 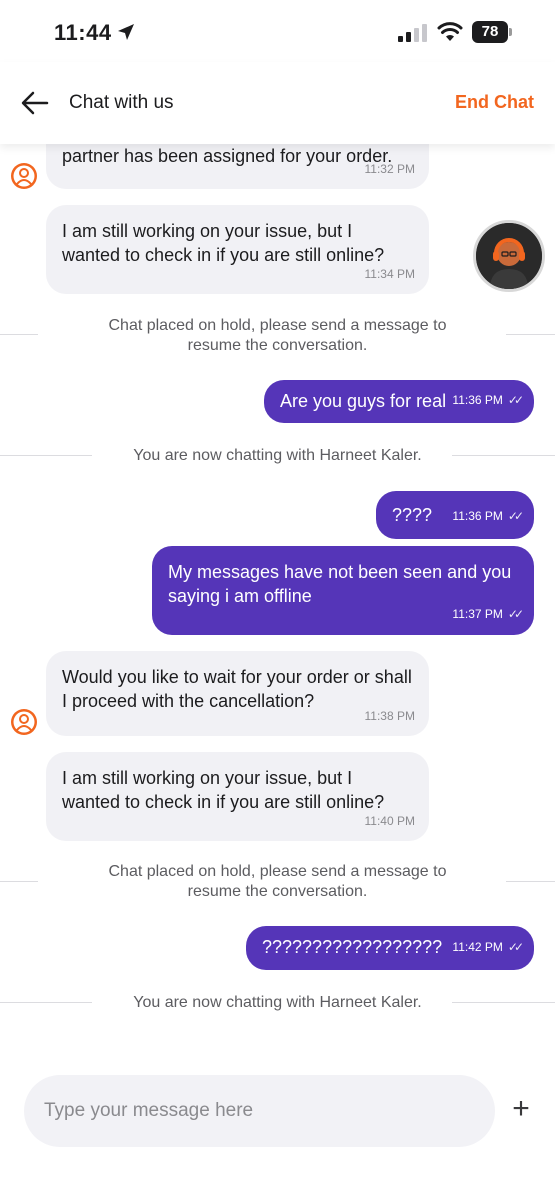 What do you see at coordinates (277, 103) in the screenshot?
I see `chat-header: Chat with us End Chat` at bounding box center [277, 103].